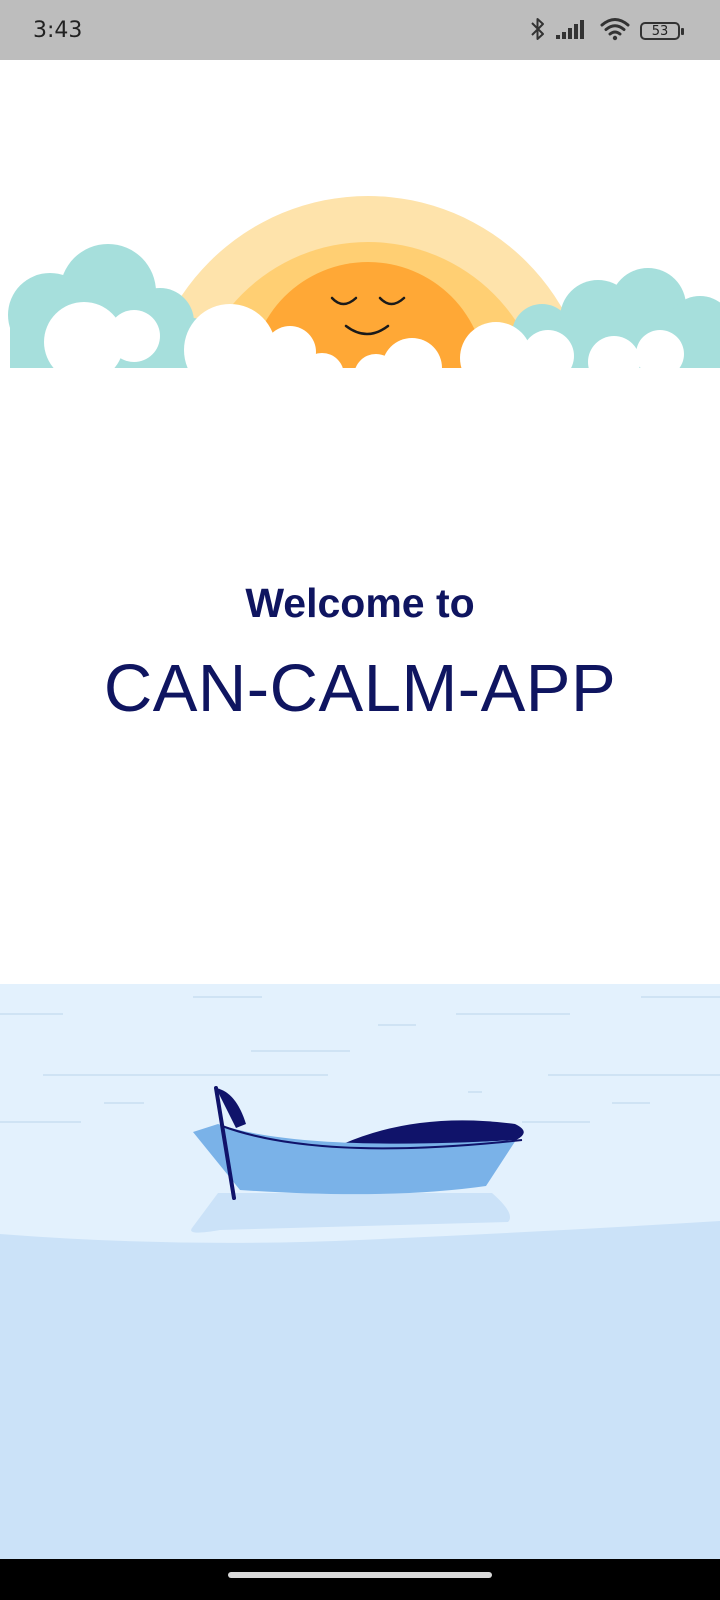  I want to click on sun-illustration, so click(360, 298).